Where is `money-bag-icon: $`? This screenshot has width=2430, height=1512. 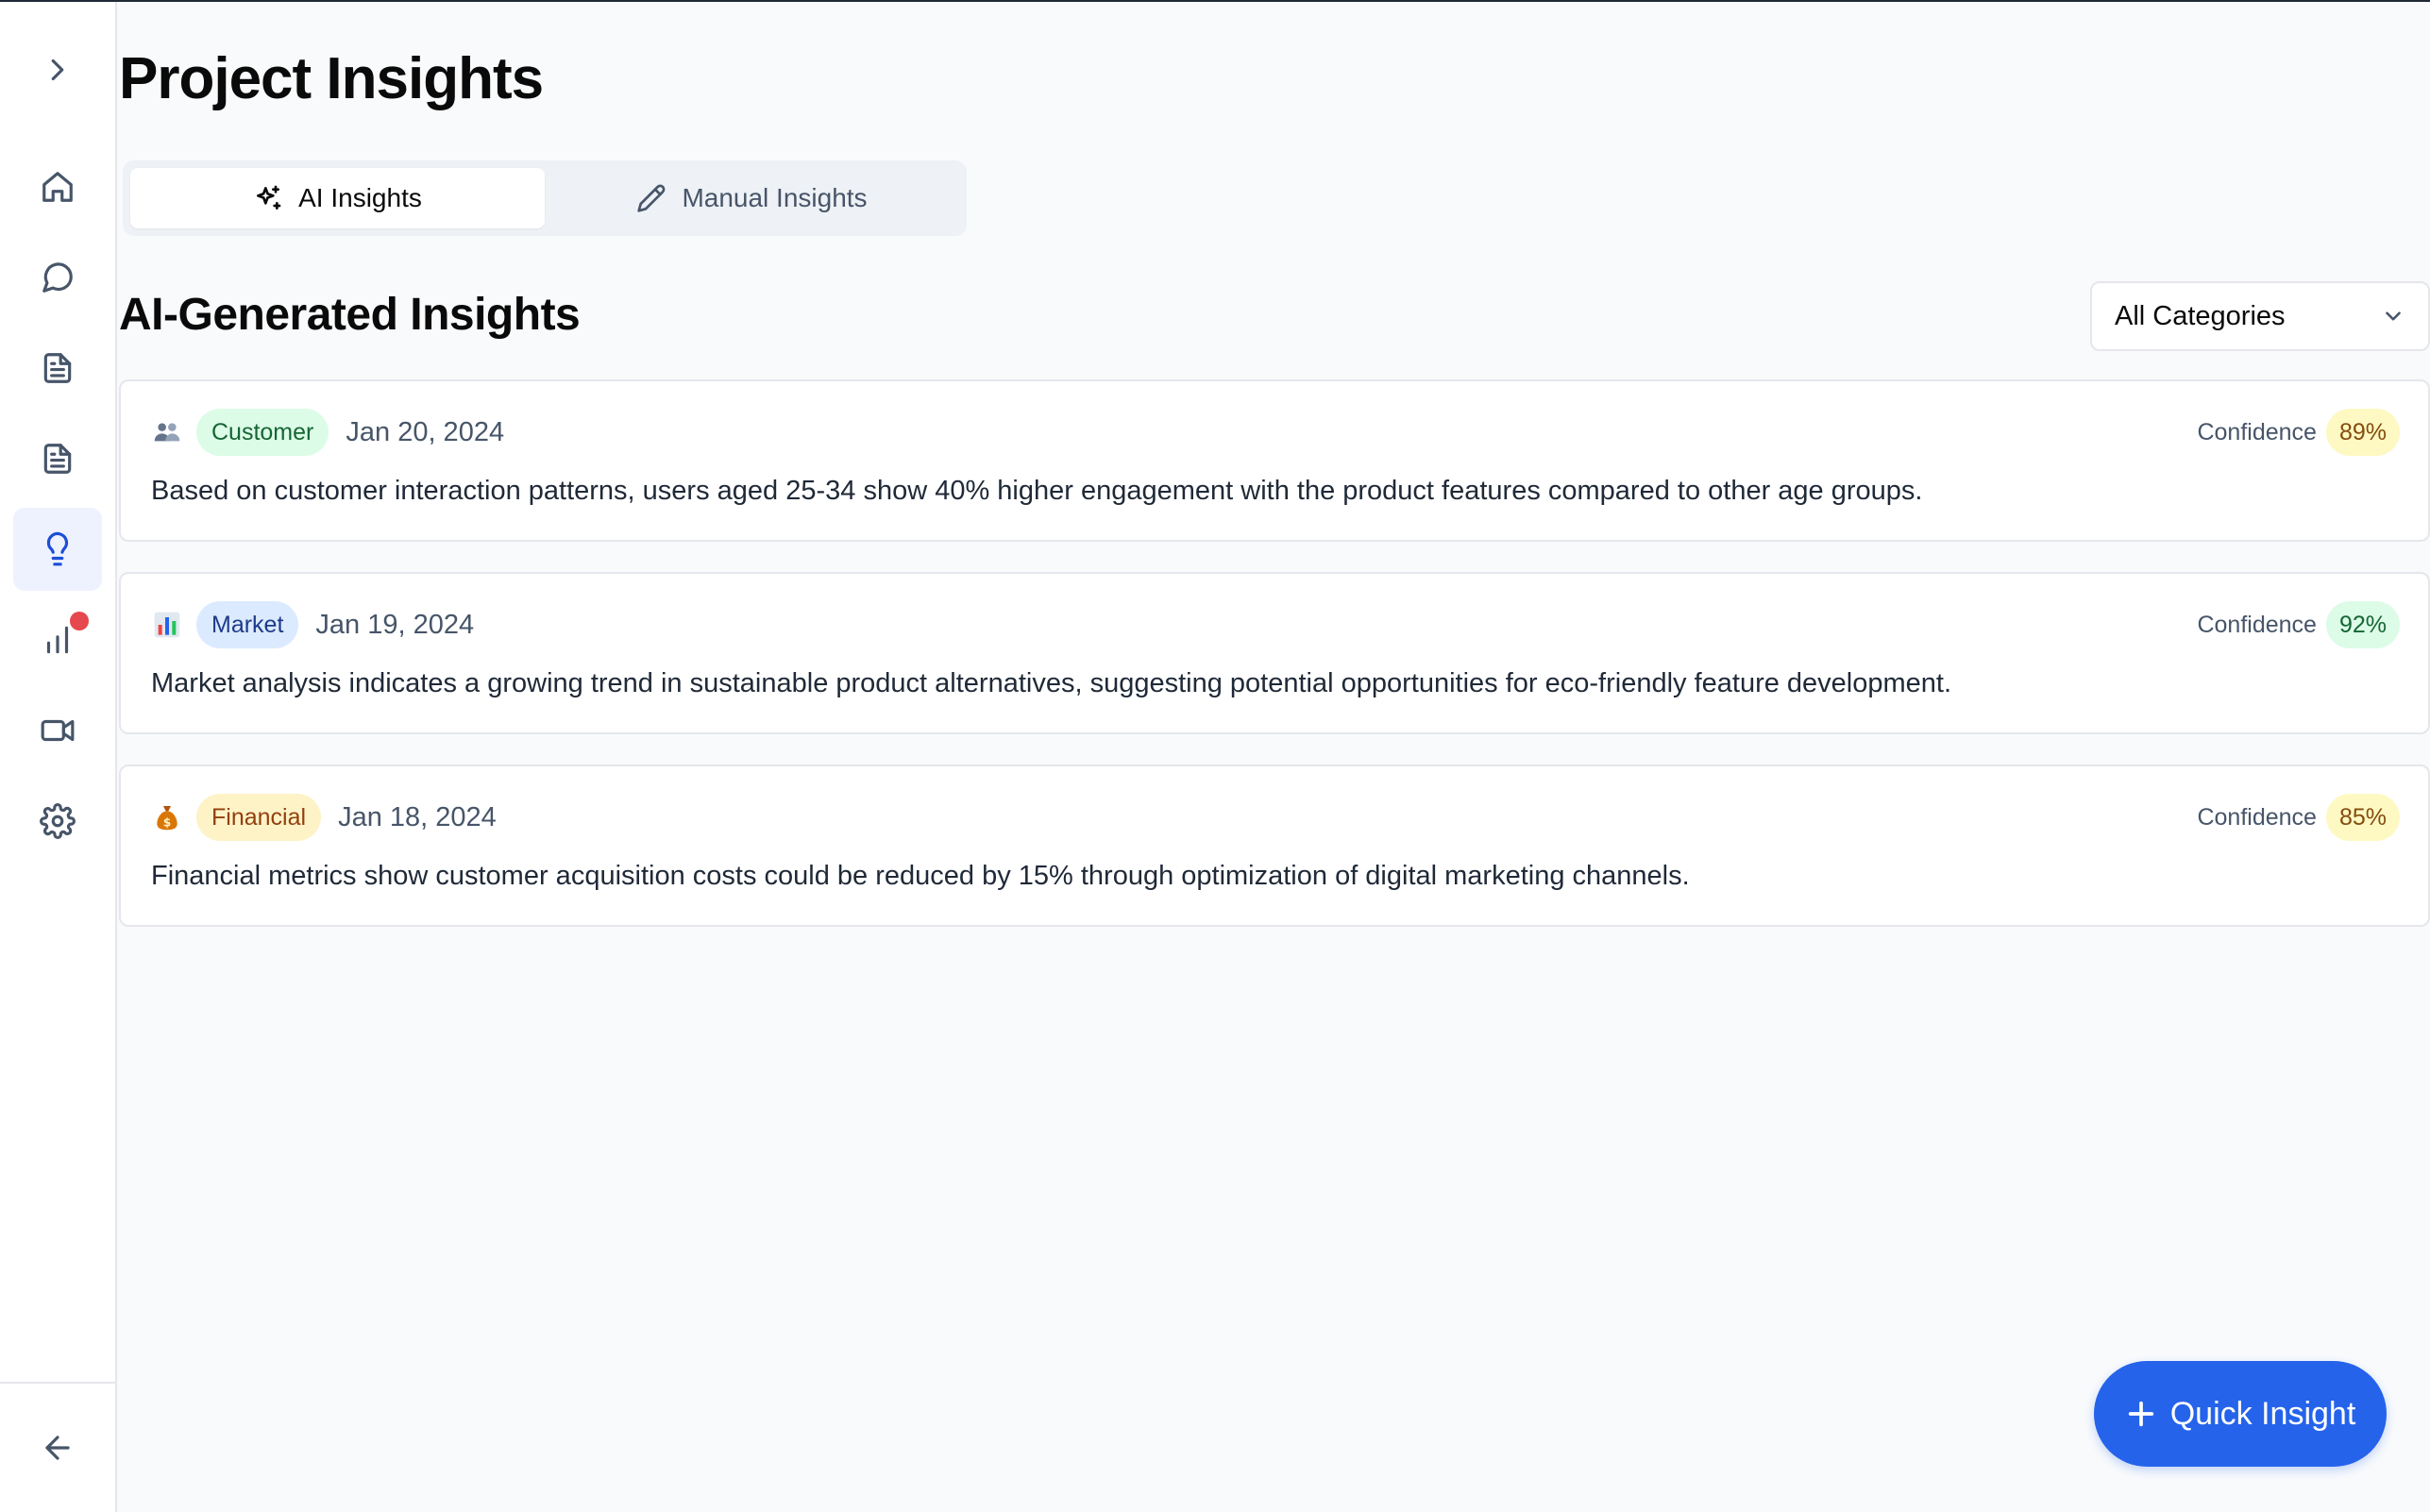
money-bag-icon: $ is located at coordinates (167, 817).